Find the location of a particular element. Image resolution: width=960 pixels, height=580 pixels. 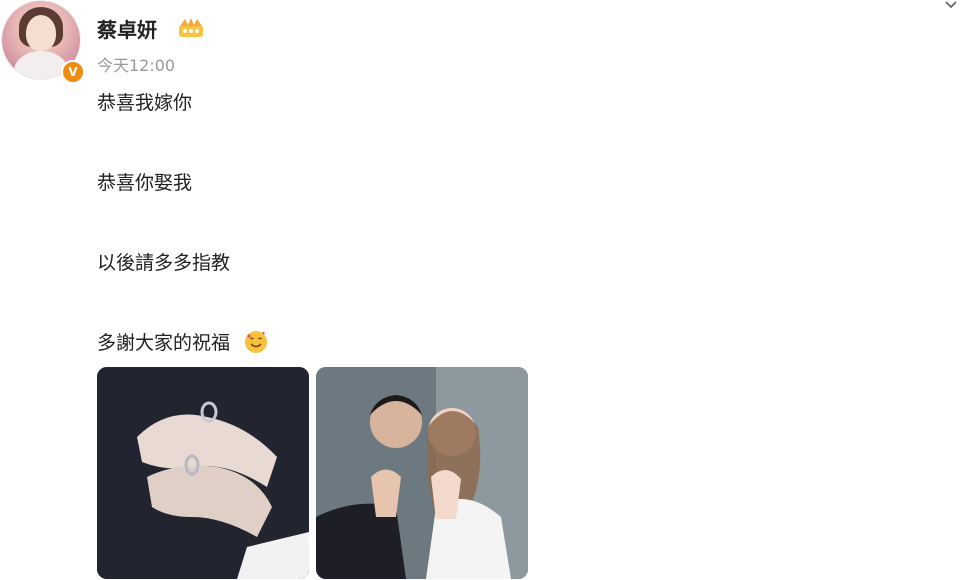

couple-photo-icon is located at coordinates (422, 473).